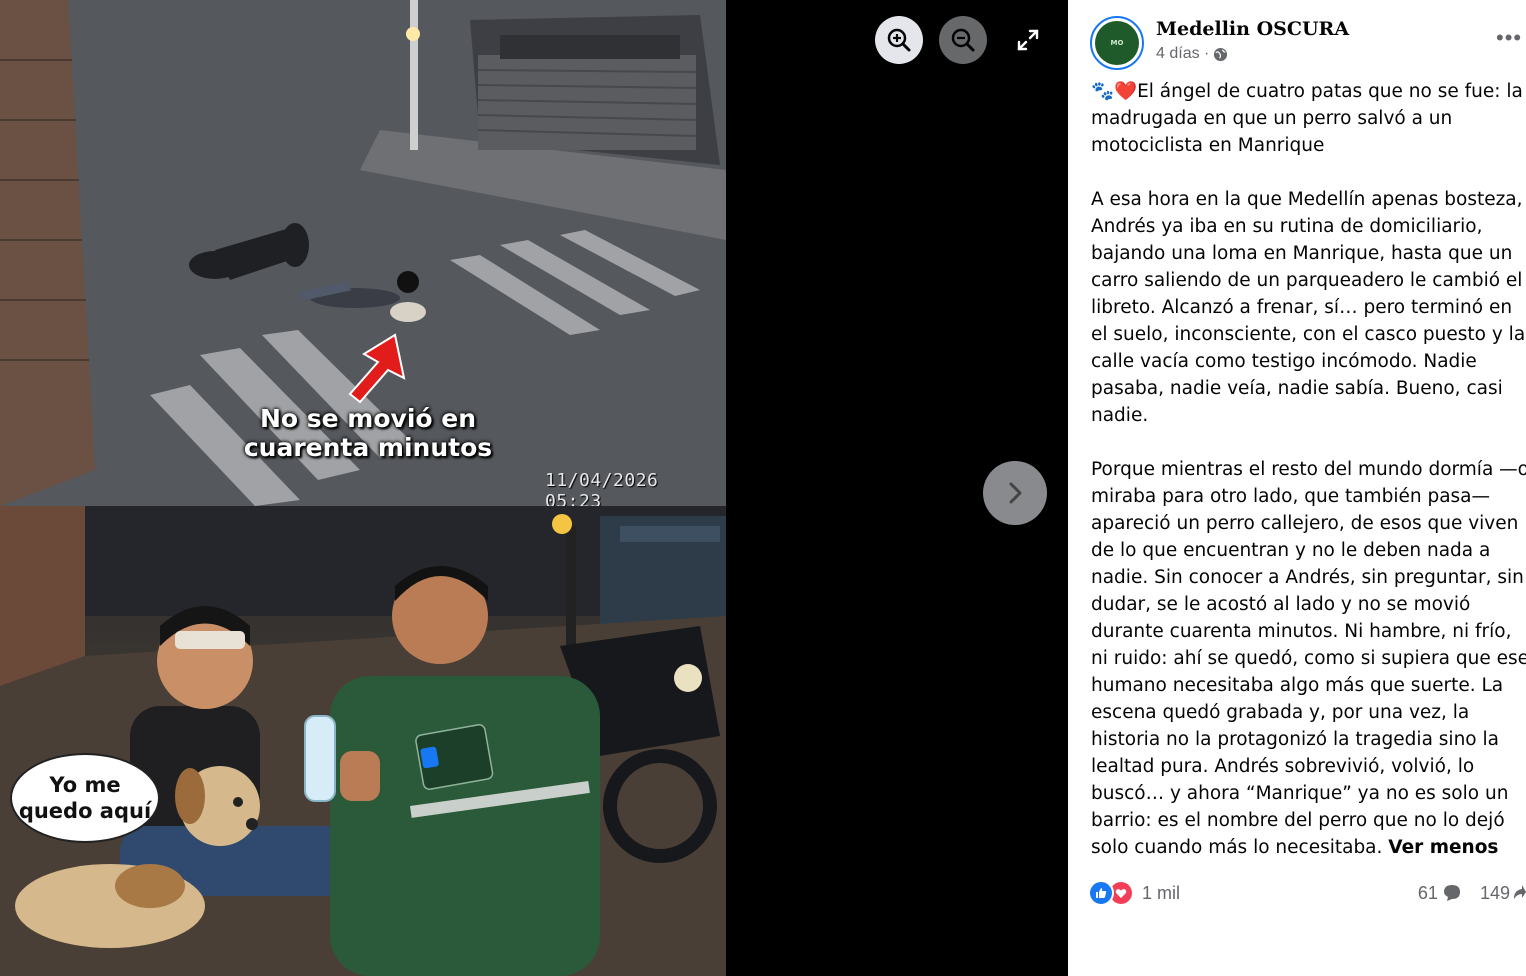 This screenshot has width=1526, height=976. I want to click on next-photo-button, so click(1015, 493).